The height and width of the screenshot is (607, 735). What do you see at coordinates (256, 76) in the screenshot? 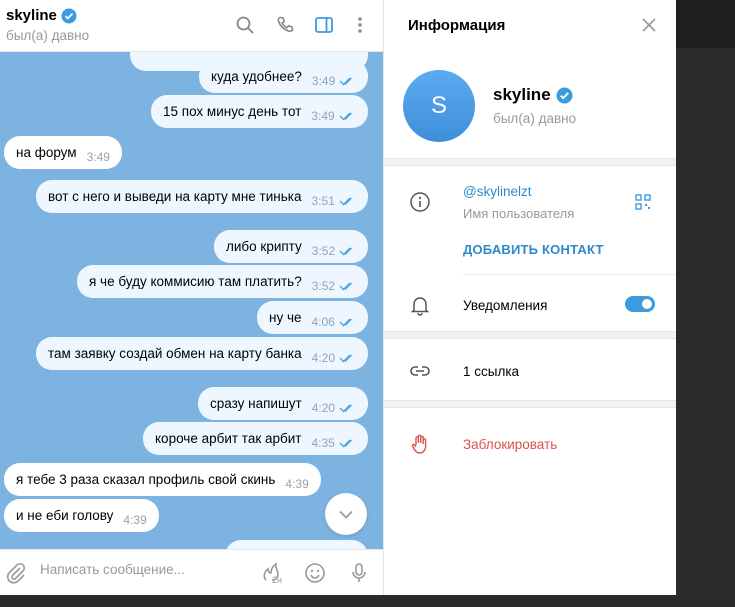
I see `message-text: куда удобнее?` at bounding box center [256, 76].